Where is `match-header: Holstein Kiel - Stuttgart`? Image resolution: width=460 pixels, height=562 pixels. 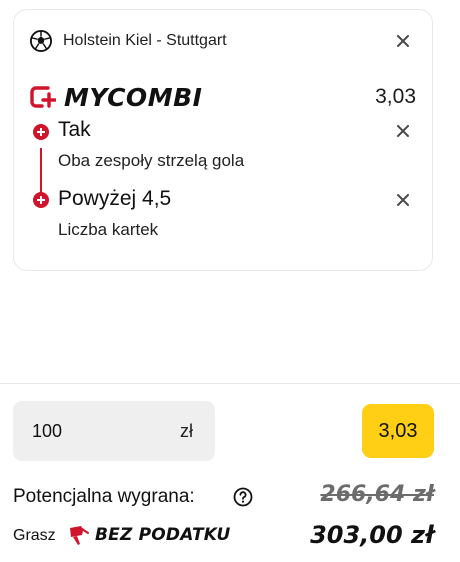
match-header: Holstein Kiel - Stuttgart is located at coordinates (223, 41).